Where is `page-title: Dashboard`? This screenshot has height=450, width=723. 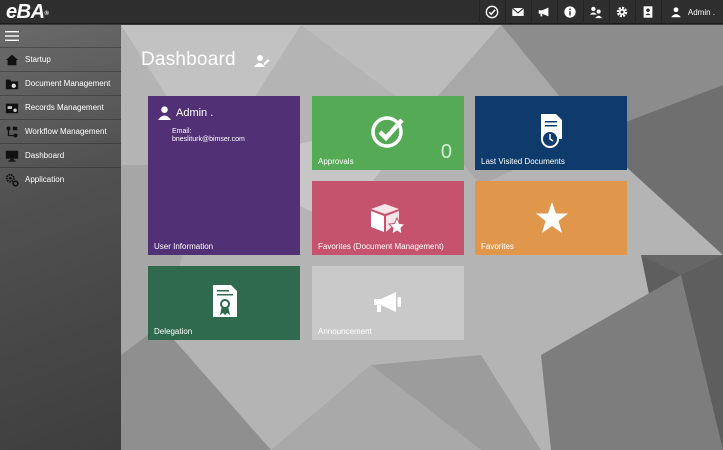
page-title: Dashboard is located at coordinates (188, 59).